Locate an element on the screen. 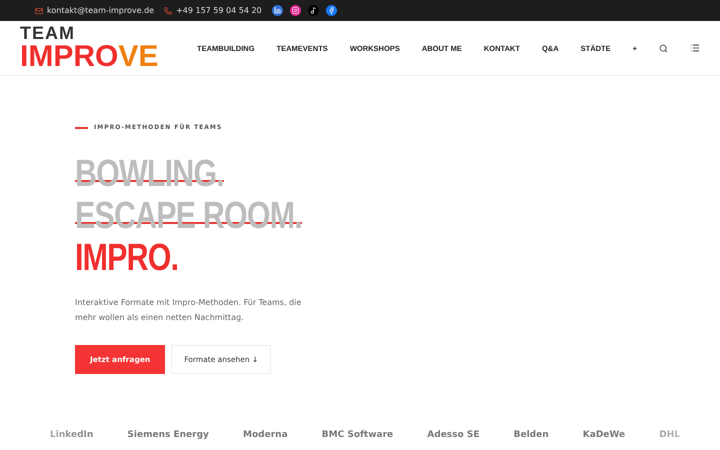  client-name: Adesso SE is located at coordinates (453, 435).